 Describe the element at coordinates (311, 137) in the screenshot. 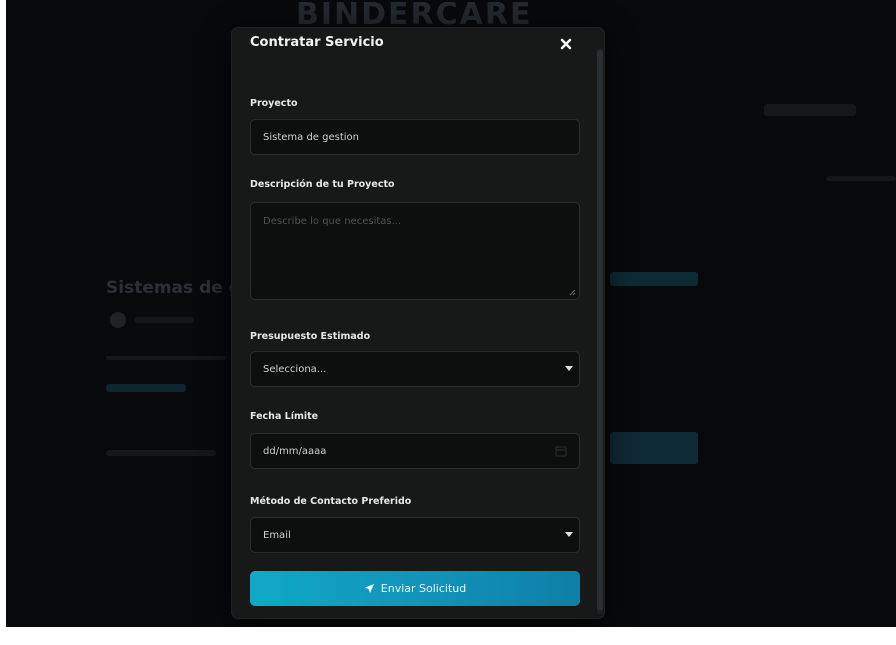

I see `project-value: Sistema de gestion` at that location.